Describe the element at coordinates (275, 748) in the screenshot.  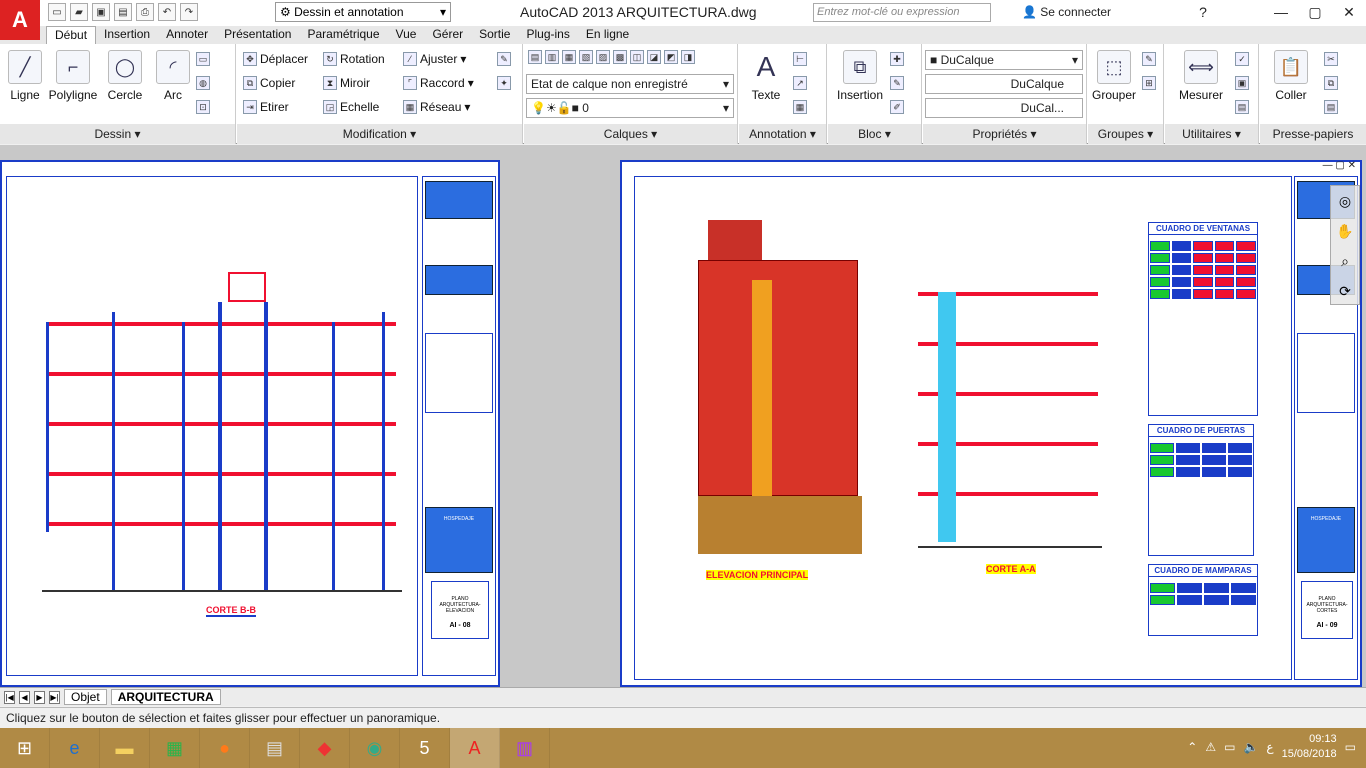
I see `calculator-icon: ▤` at that location.